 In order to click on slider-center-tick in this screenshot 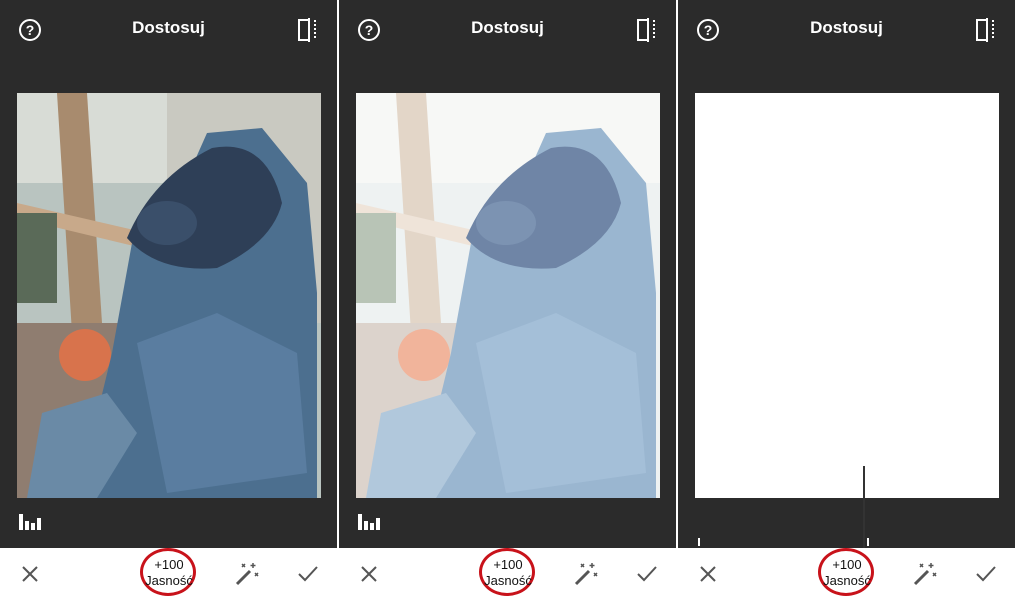, I will do `click(868, 542)`.